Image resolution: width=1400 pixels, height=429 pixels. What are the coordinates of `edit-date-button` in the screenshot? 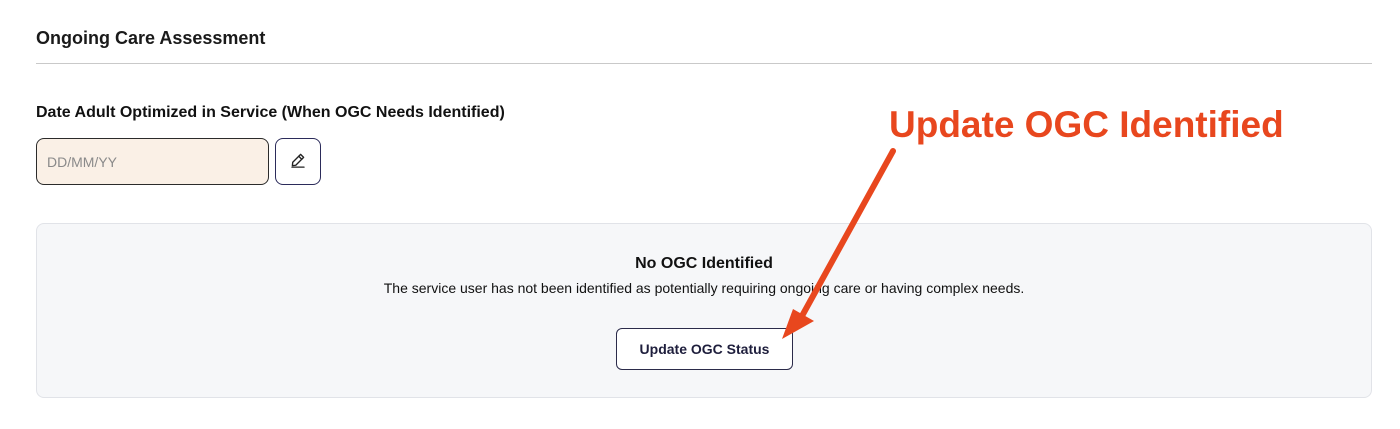 It's located at (298, 161).